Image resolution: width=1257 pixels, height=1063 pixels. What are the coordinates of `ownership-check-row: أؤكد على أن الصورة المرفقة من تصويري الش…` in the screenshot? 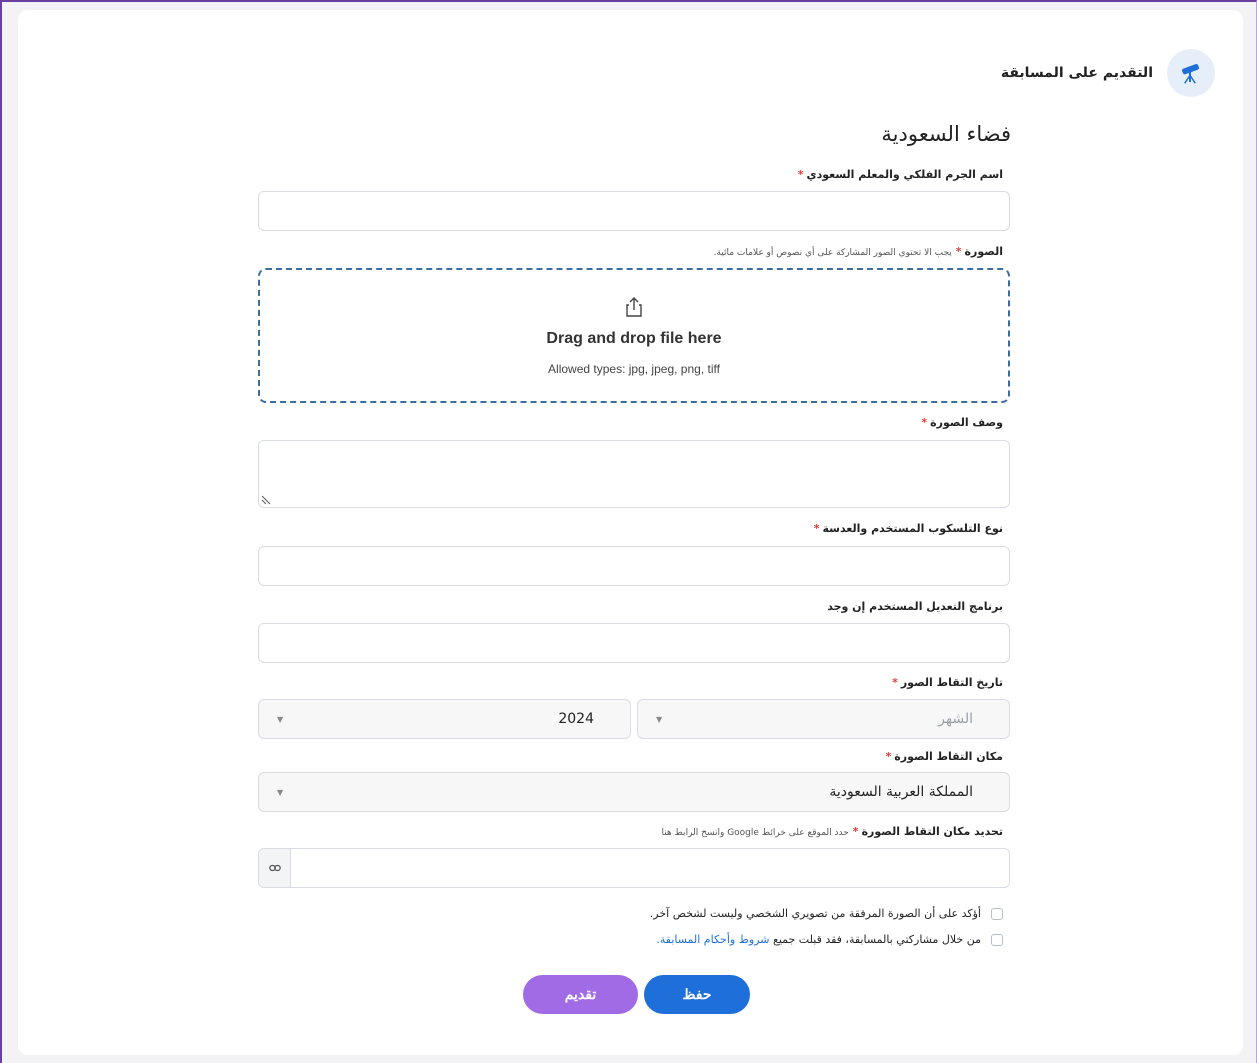 It's located at (826, 913).